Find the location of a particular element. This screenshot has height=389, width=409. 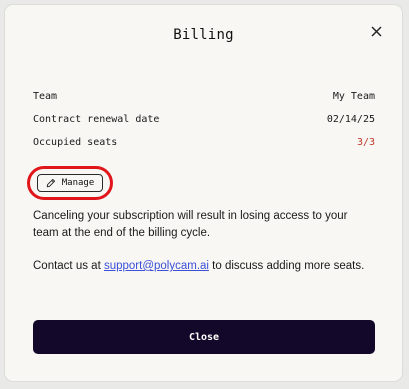

detail-row-team: Team My Team is located at coordinates (204, 96).